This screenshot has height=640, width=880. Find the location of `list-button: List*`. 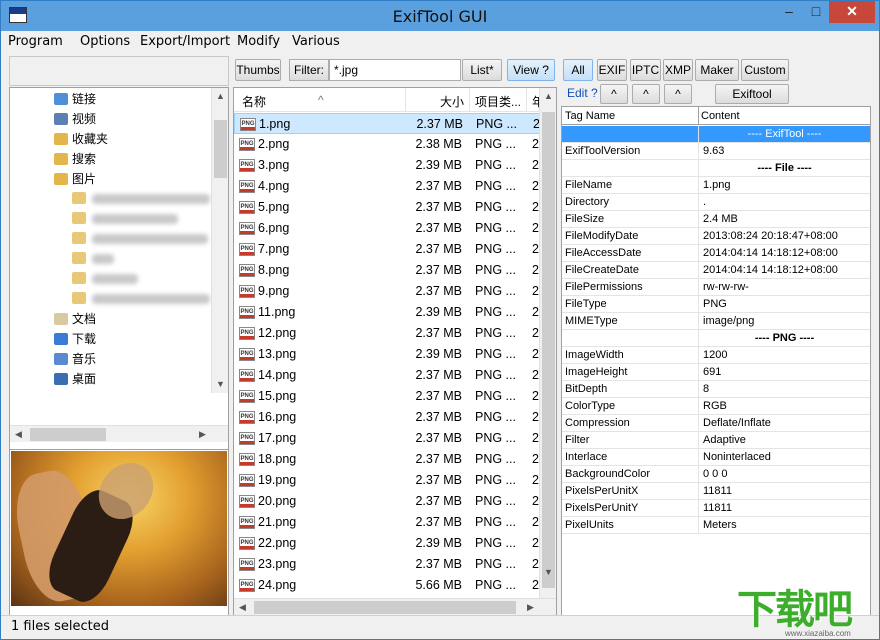

list-button: List* is located at coordinates (482, 70).